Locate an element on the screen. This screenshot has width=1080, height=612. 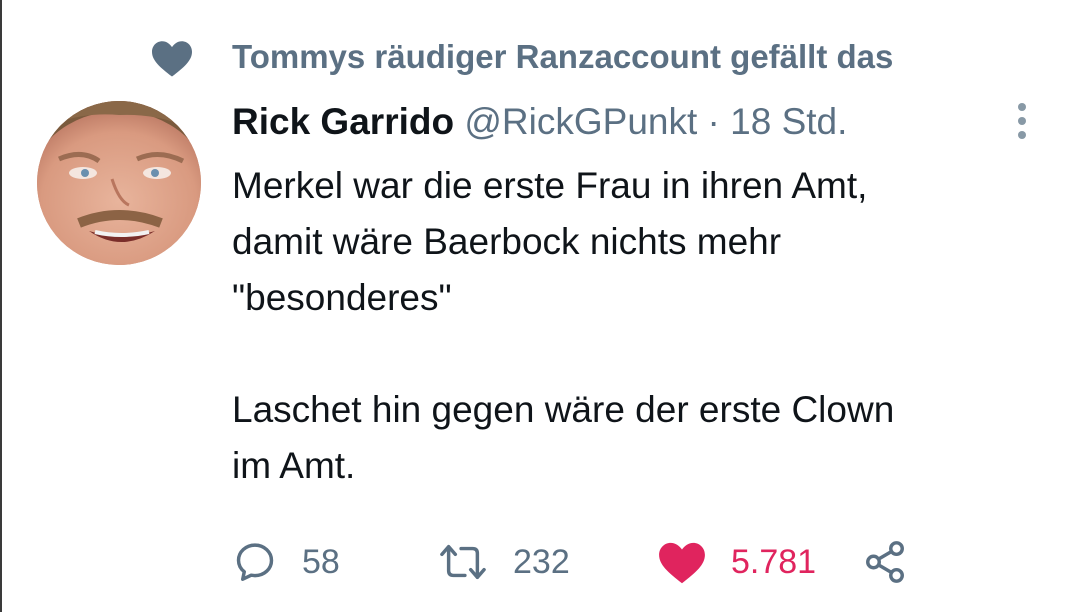
avatar is located at coordinates (119, 183).